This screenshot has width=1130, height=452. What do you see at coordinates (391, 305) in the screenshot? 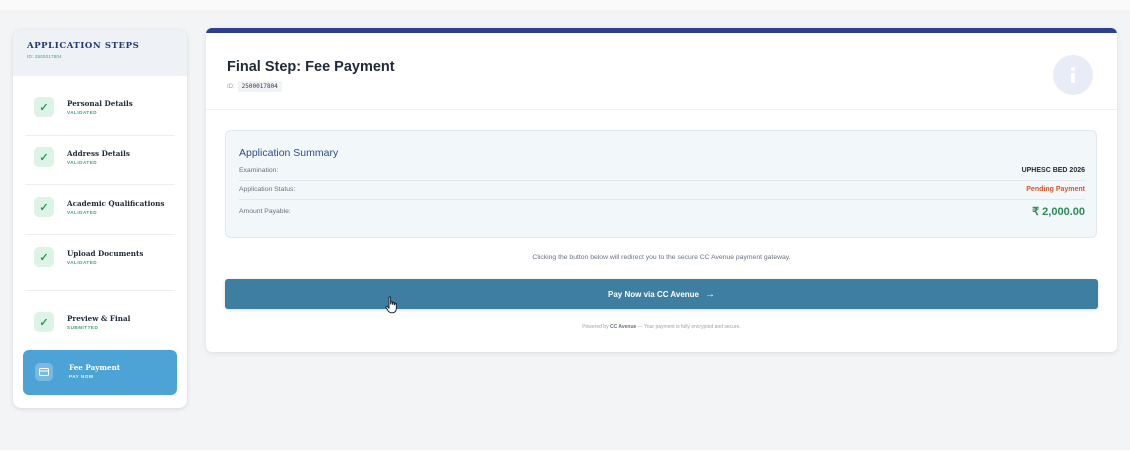
I see `hand-cursor-icon` at bounding box center [391, 305].